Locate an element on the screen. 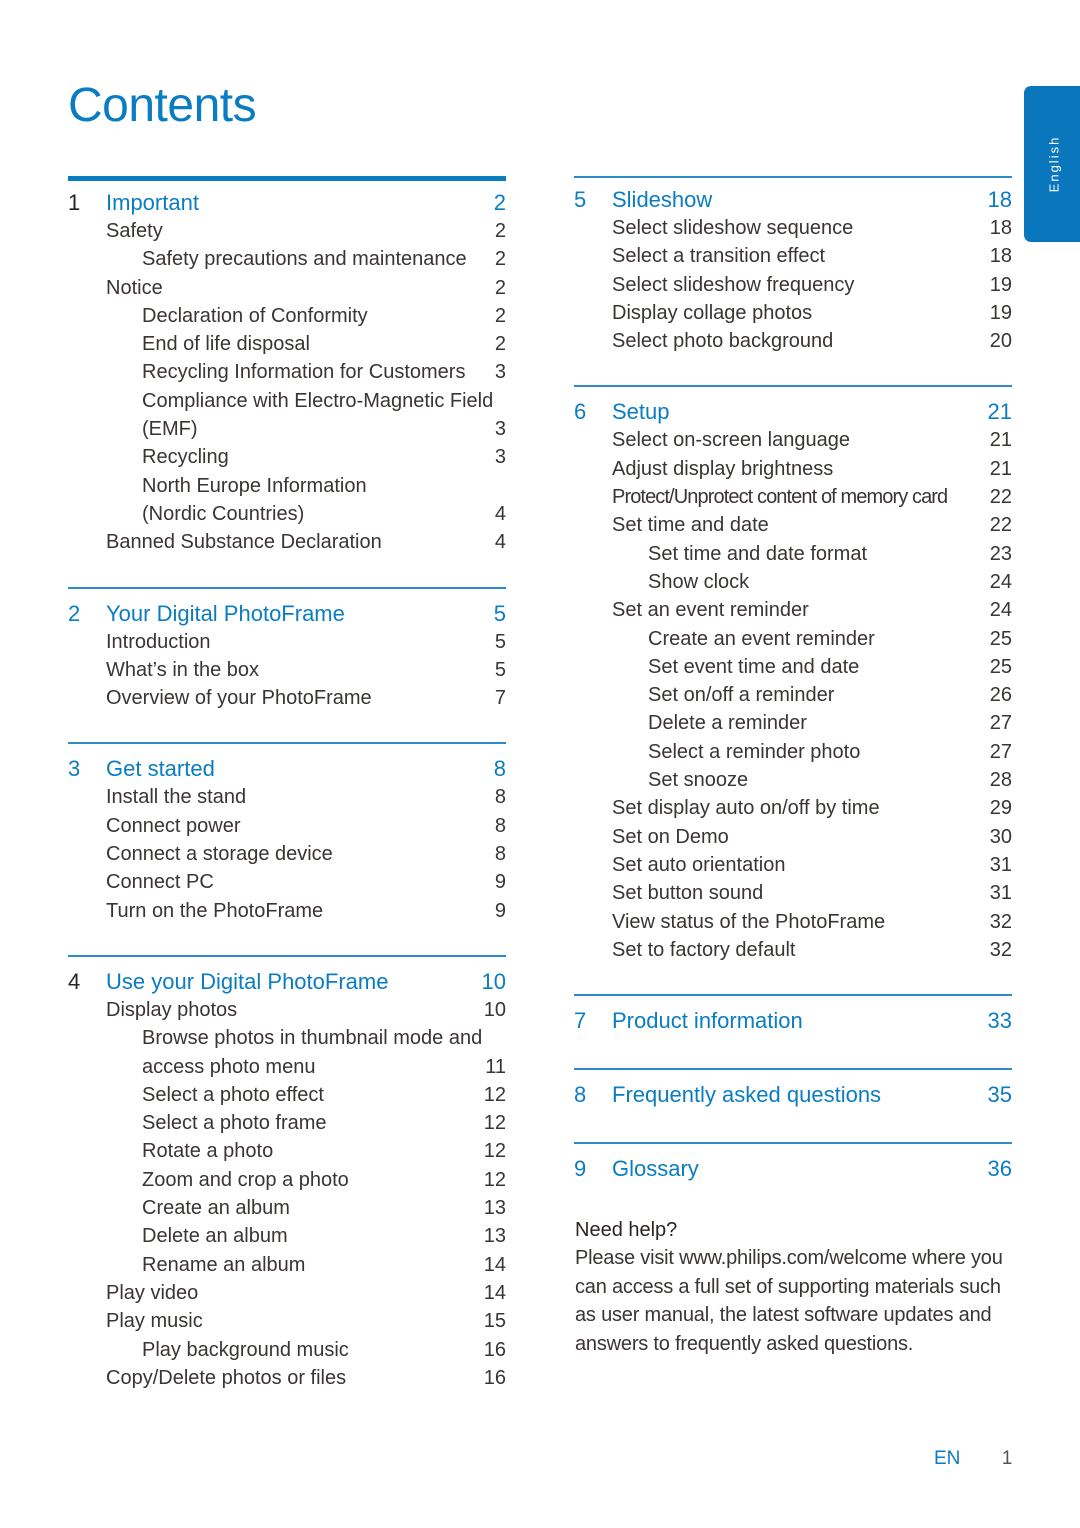  toc-entry: Rename an album 14 is located at coordinates (287, 1265).